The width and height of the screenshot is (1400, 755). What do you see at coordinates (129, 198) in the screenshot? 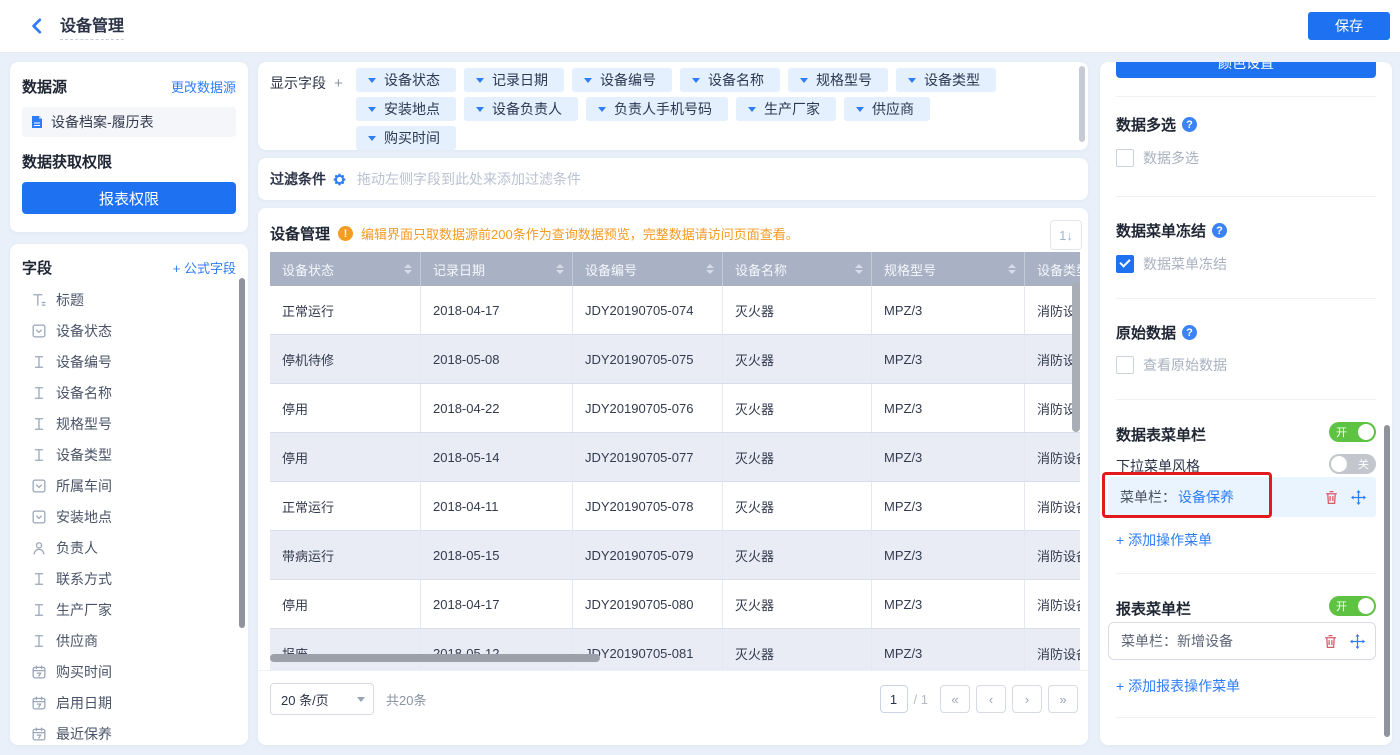
I see `report-permission-button: 报表权限` at bounding box center [129, 198].